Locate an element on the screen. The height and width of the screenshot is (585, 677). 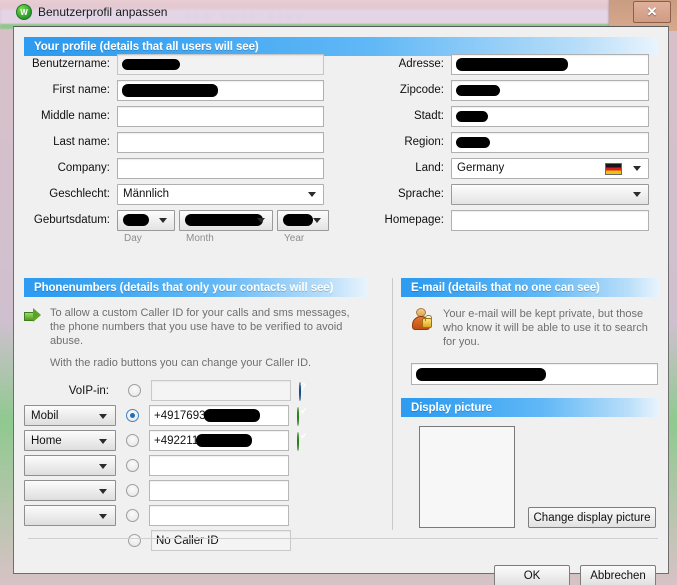
select-phone-type-1: Mobil is located at coordinates (70, 415).